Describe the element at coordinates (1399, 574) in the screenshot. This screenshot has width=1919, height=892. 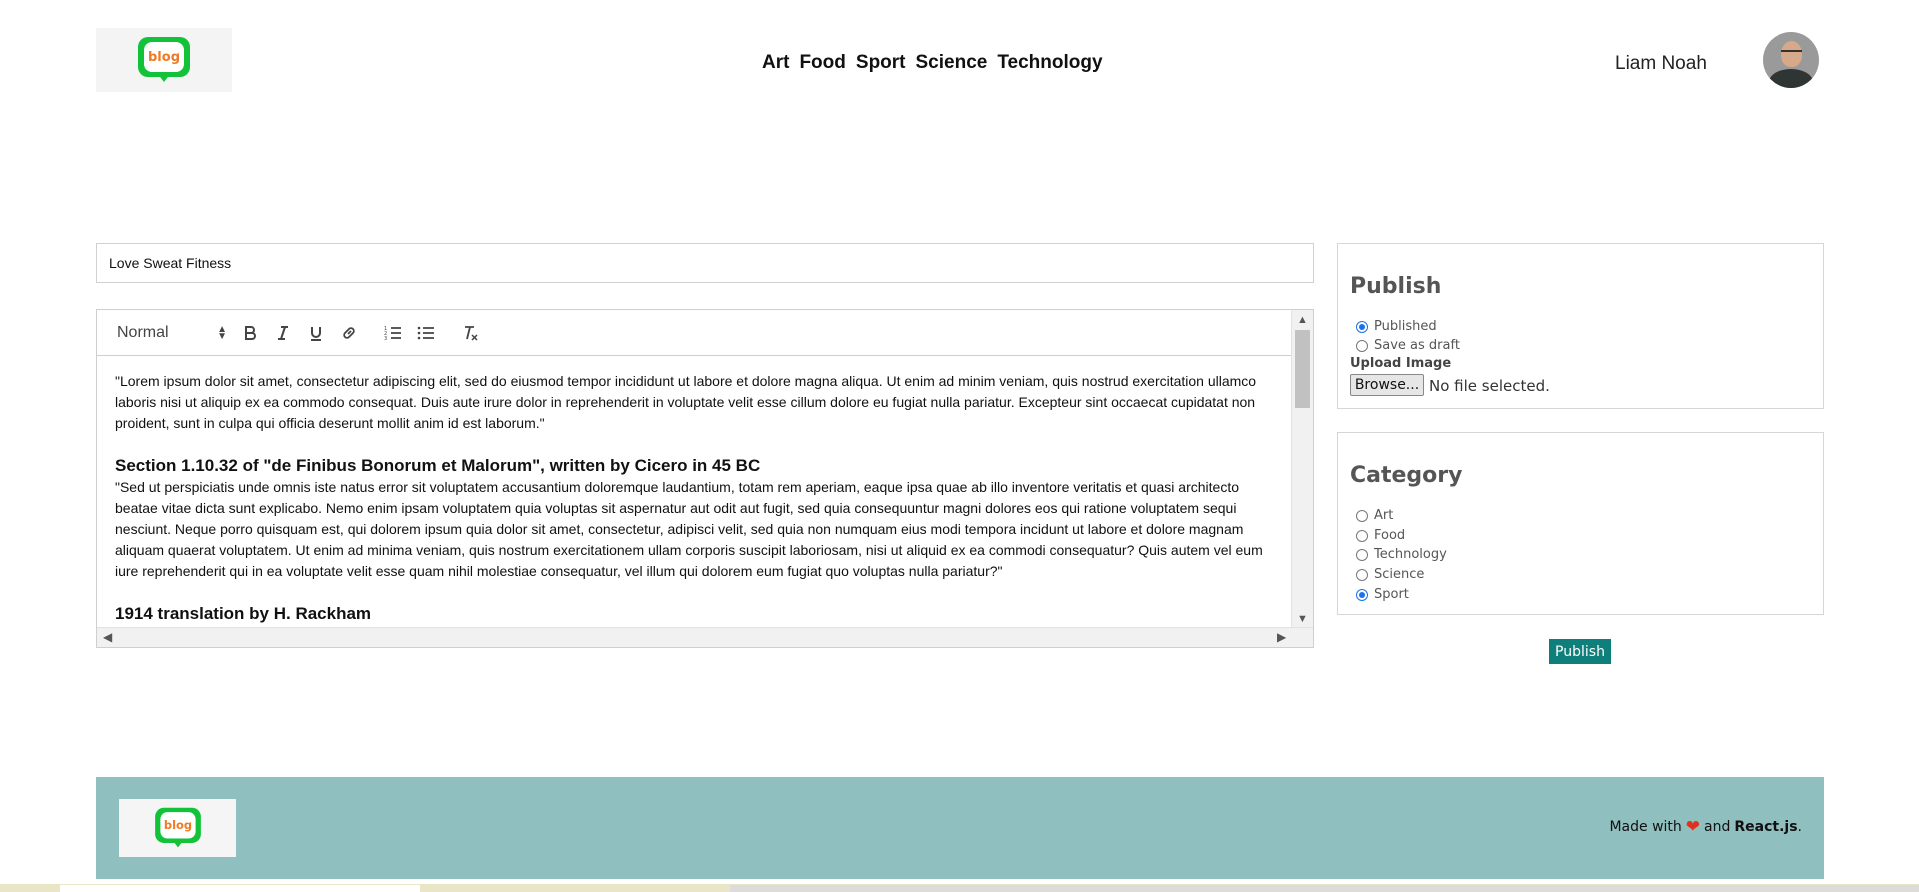
I see `radio-label: Science` at that location.